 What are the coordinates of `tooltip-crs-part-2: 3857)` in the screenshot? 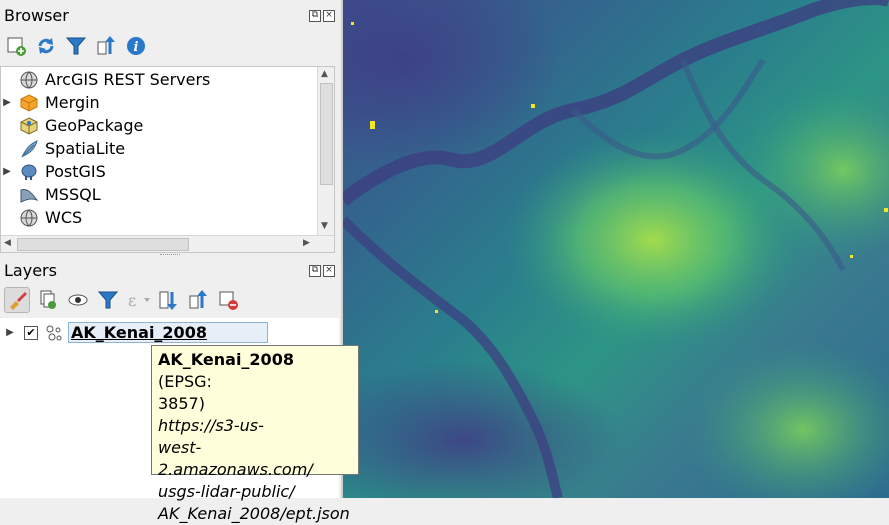 It's located at (181, 403).